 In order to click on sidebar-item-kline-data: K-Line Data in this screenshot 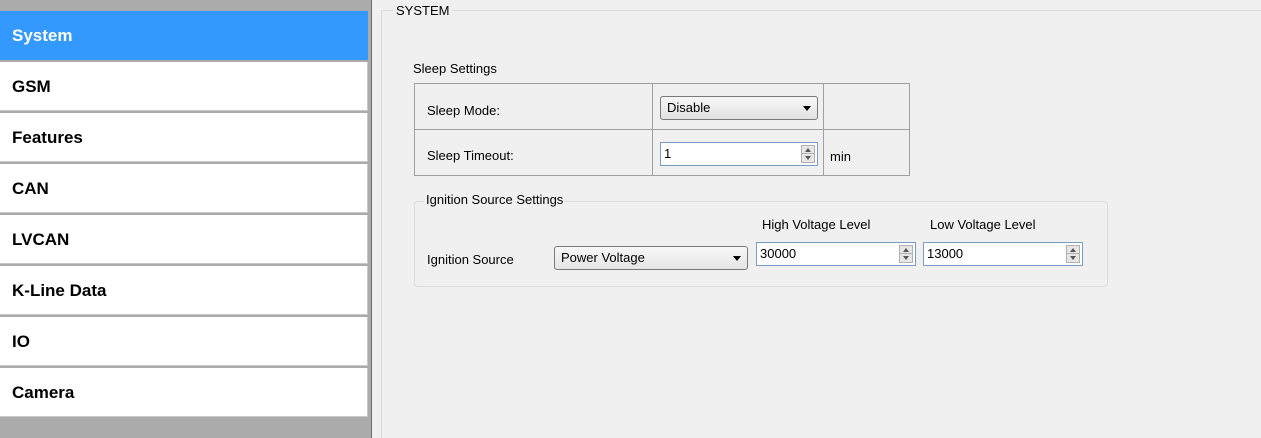, I will do `click(184, 290)`.